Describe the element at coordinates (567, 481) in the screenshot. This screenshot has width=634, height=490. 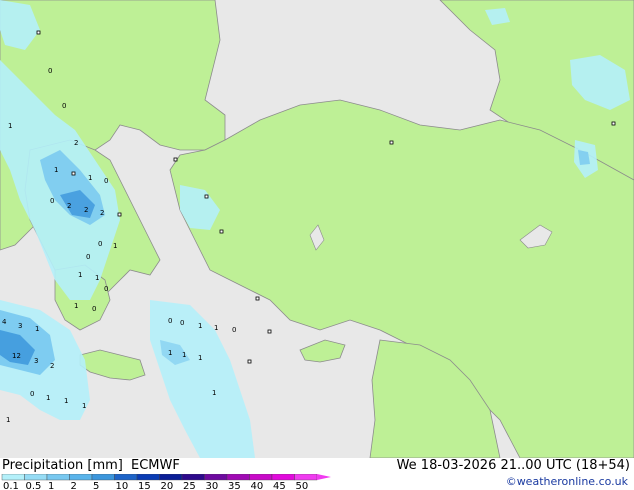
I see `credit-link: ©weatheronline.co.uk` at that location.